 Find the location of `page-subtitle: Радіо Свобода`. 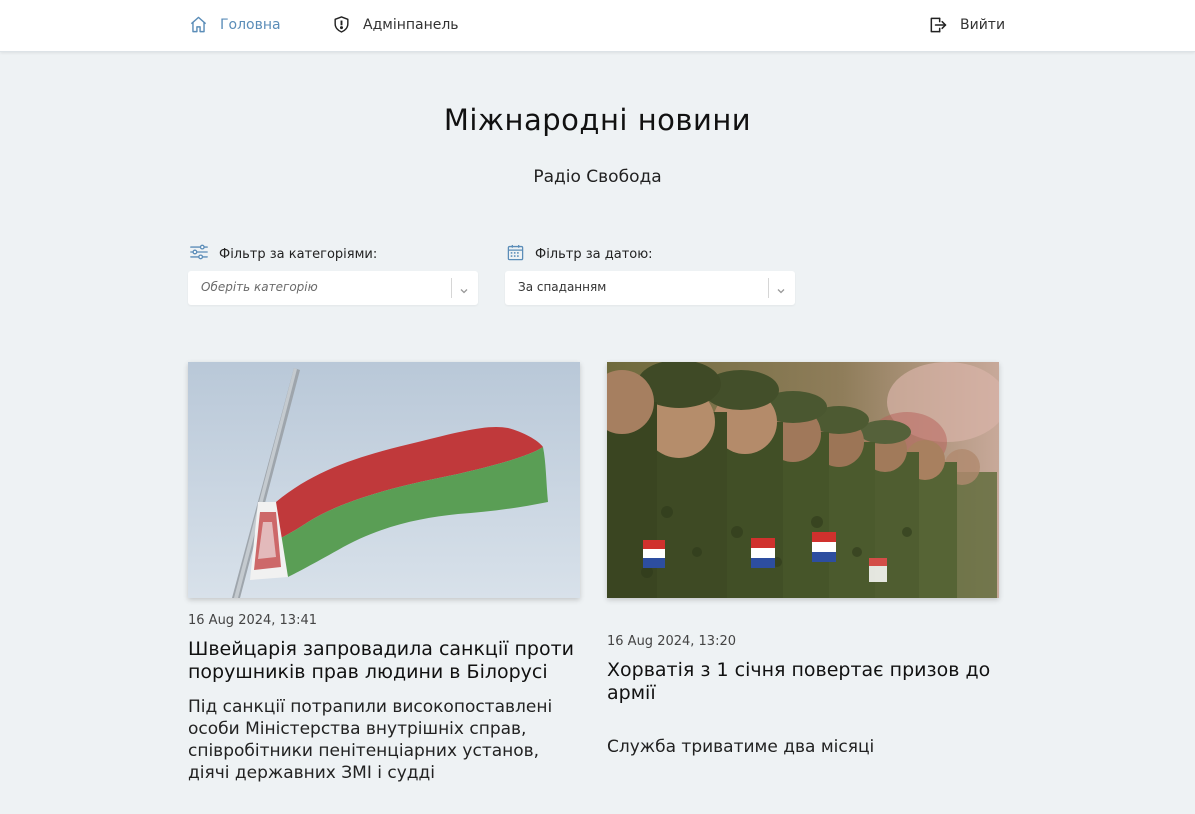

page-subtitle: Радіо Свобода is located at coordinates (597, 177).